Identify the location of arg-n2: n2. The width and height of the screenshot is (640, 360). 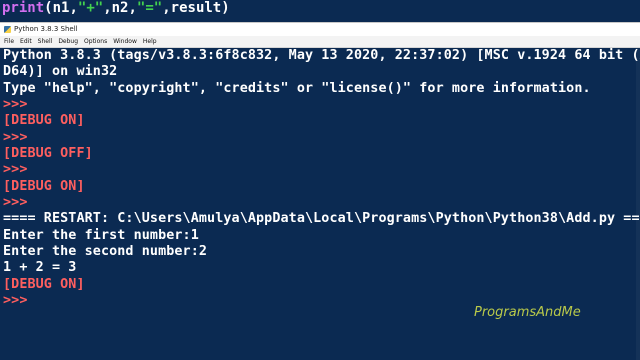
(120, 8).